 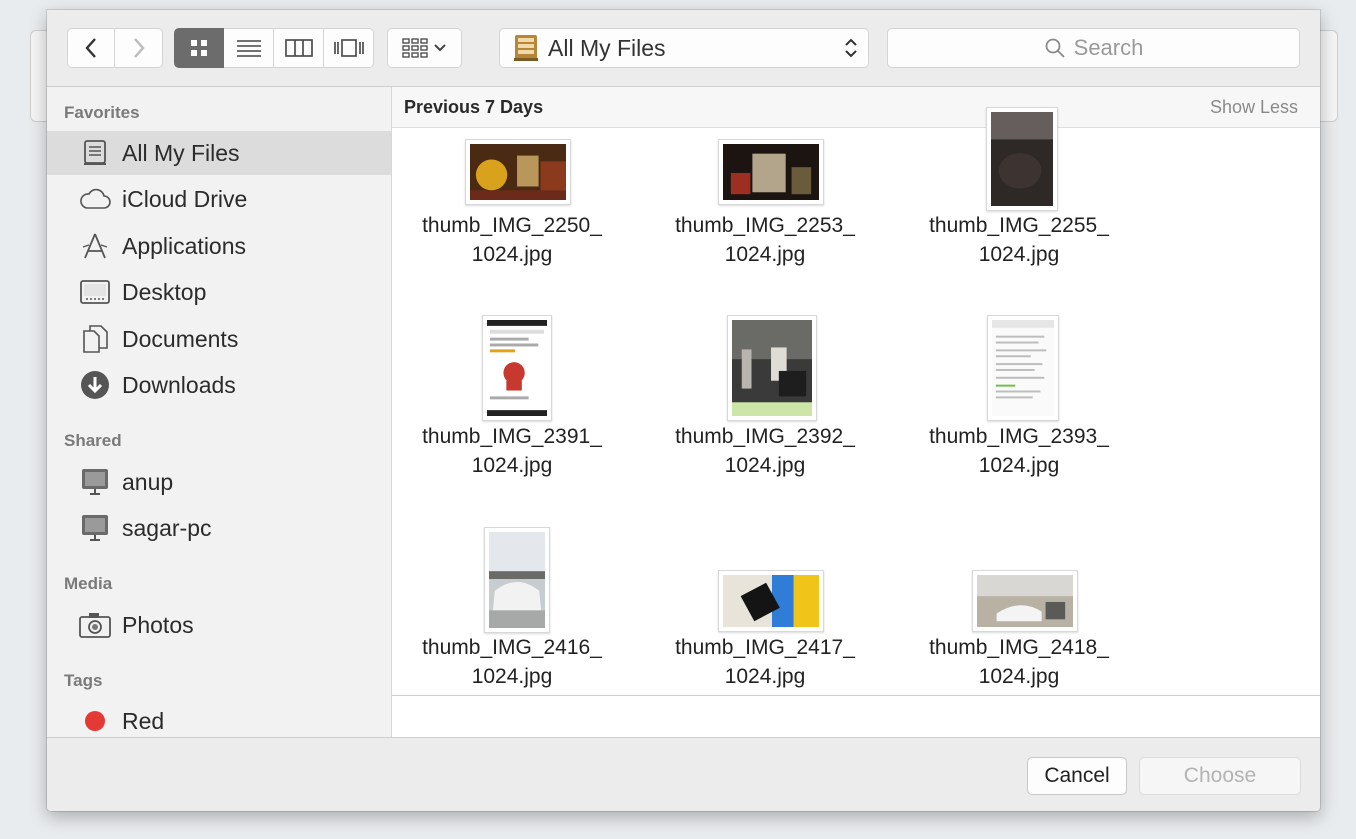 I want to click on file-name: thumb_IMG_2418_ 1024.jpg, so click(x=1019, y=662).